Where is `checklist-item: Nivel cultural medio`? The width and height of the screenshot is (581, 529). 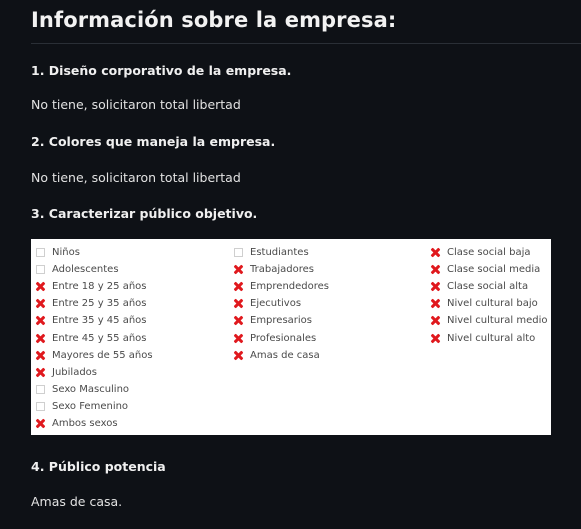 checklist-item: Nivel cultural medio is located at coordinates (489, 320).